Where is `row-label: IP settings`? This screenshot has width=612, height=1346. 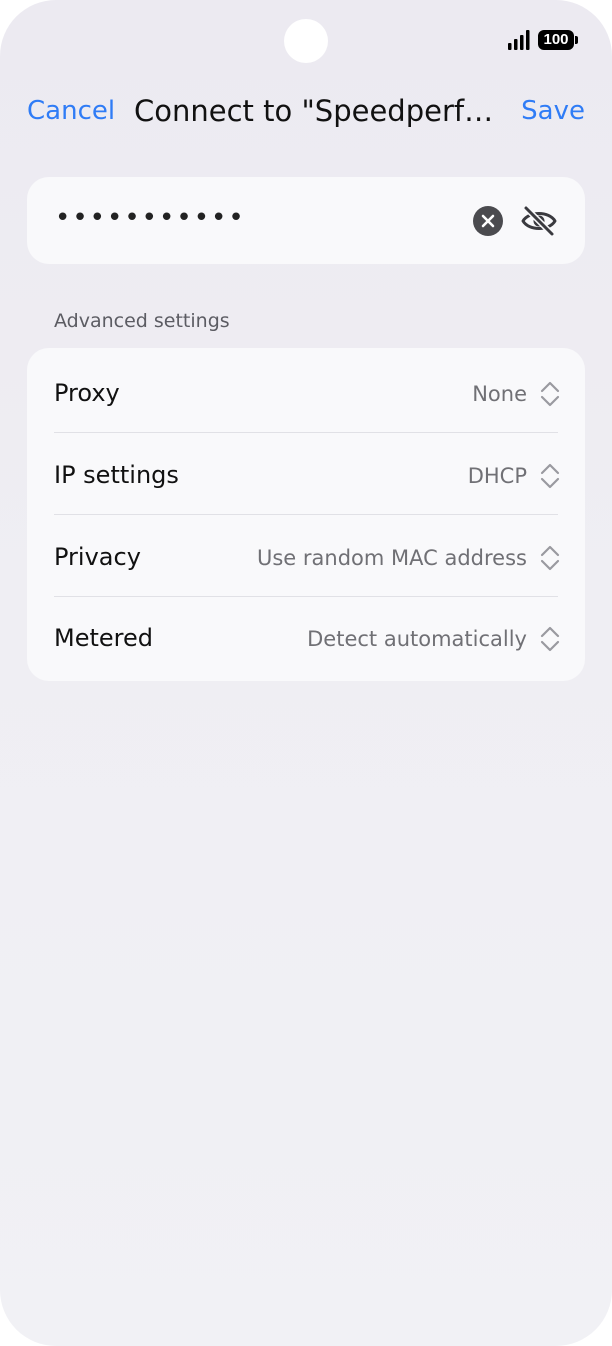 row-label: IP settings is located at coordinates (116, 475).